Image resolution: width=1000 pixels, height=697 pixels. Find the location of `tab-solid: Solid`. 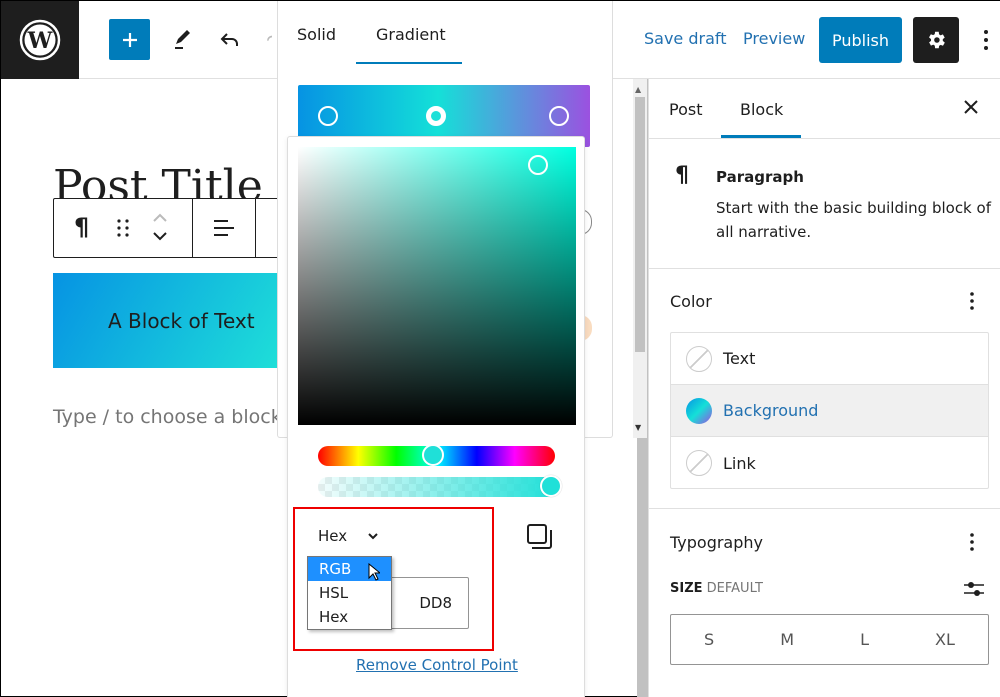

tab-solid: Solid is located at coordinates (316, 34).